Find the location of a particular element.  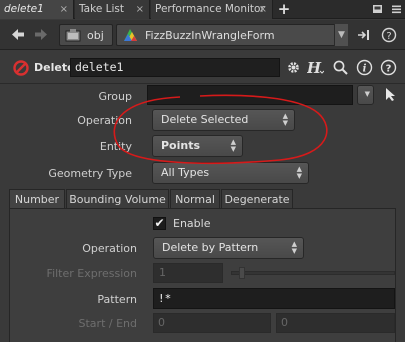

group-field is located at coordinates (250, 95).